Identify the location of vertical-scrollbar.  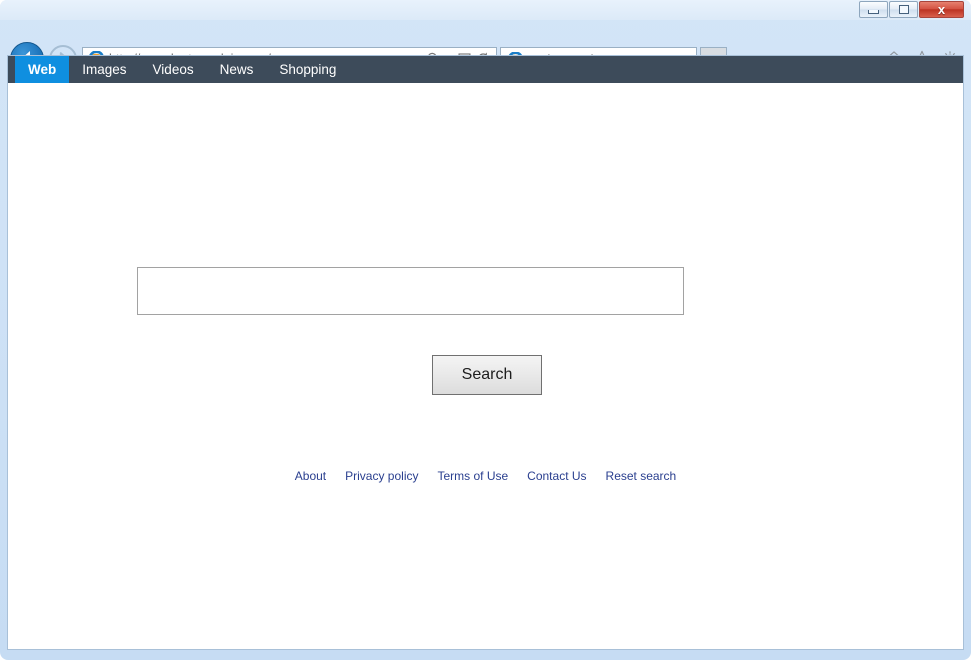
(962, 379).